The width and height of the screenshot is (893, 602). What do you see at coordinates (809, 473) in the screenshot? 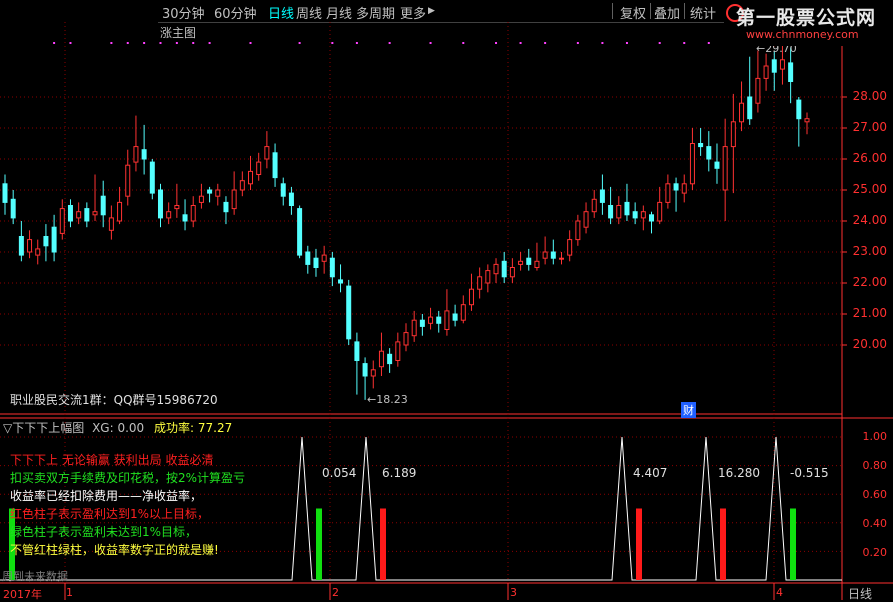
I see `spike-value: -0.515` at bounding box center [809, 473].